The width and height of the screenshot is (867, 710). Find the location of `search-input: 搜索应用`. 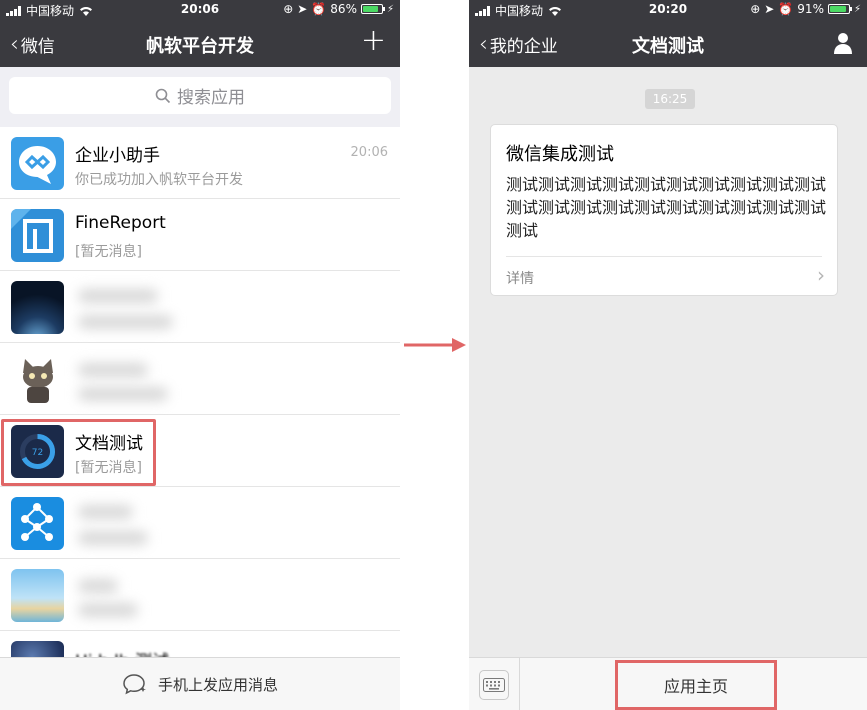

search-input: 搜索应用 is located at coordinates (200, 95).